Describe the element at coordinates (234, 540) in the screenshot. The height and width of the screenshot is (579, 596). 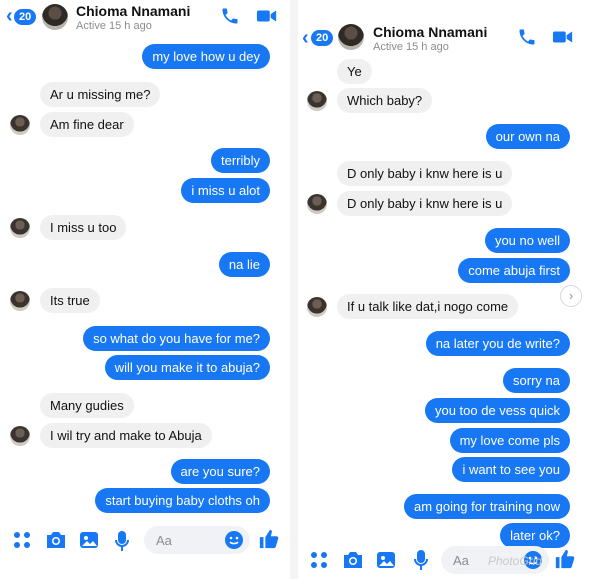
I see `smiley-icon` at that location.